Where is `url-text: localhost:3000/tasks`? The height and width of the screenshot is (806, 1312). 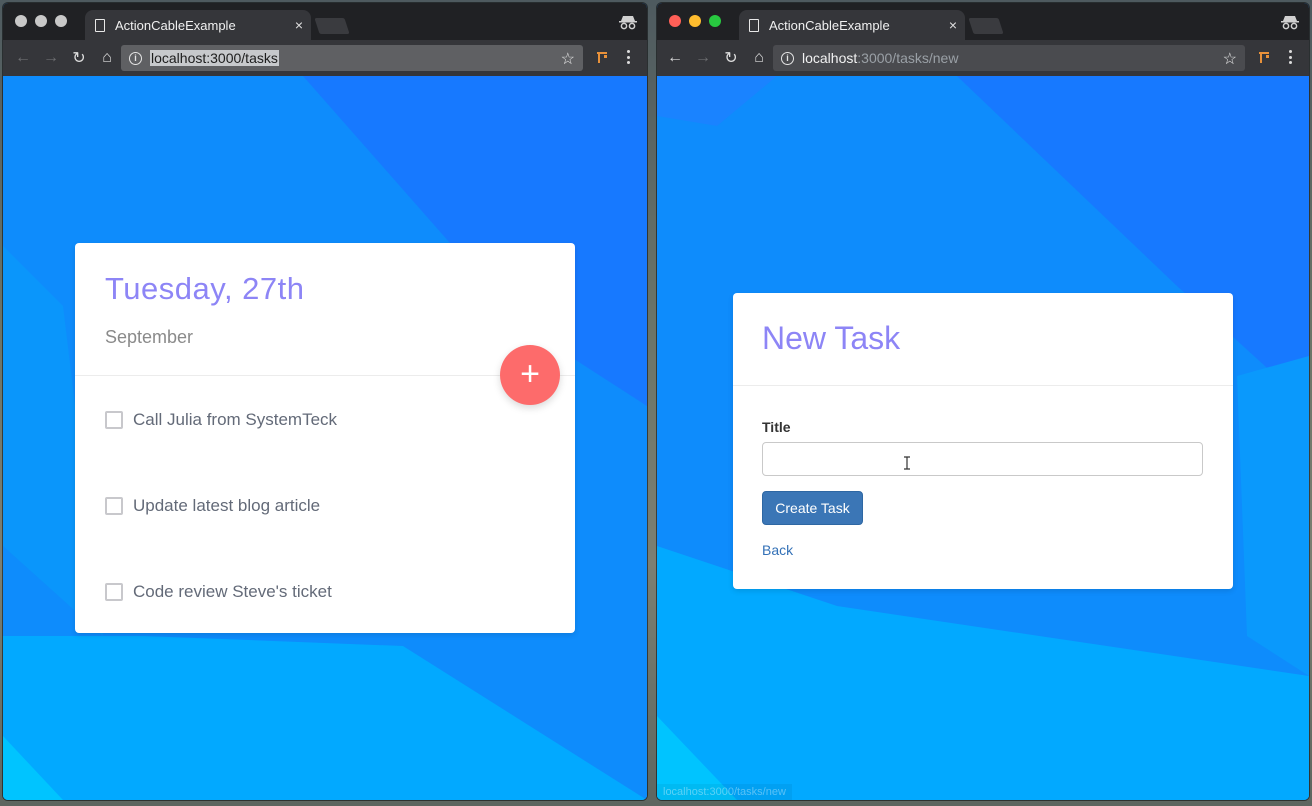
url-text: localhost:3000/tasks is located at coordinates (214, 58).